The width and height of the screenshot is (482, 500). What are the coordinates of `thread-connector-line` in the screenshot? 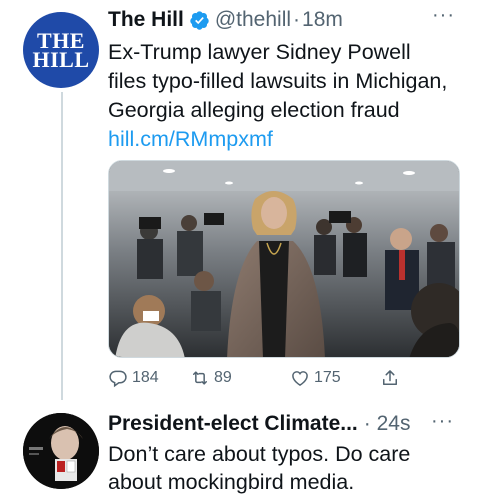 It's located at (62, 246).